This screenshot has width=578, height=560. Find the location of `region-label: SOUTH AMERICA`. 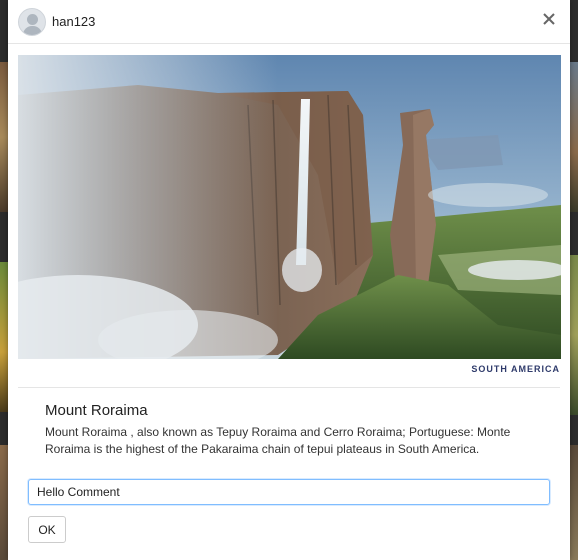

region-label: SOUTH AMERICA is located at coordinates (515, 369).